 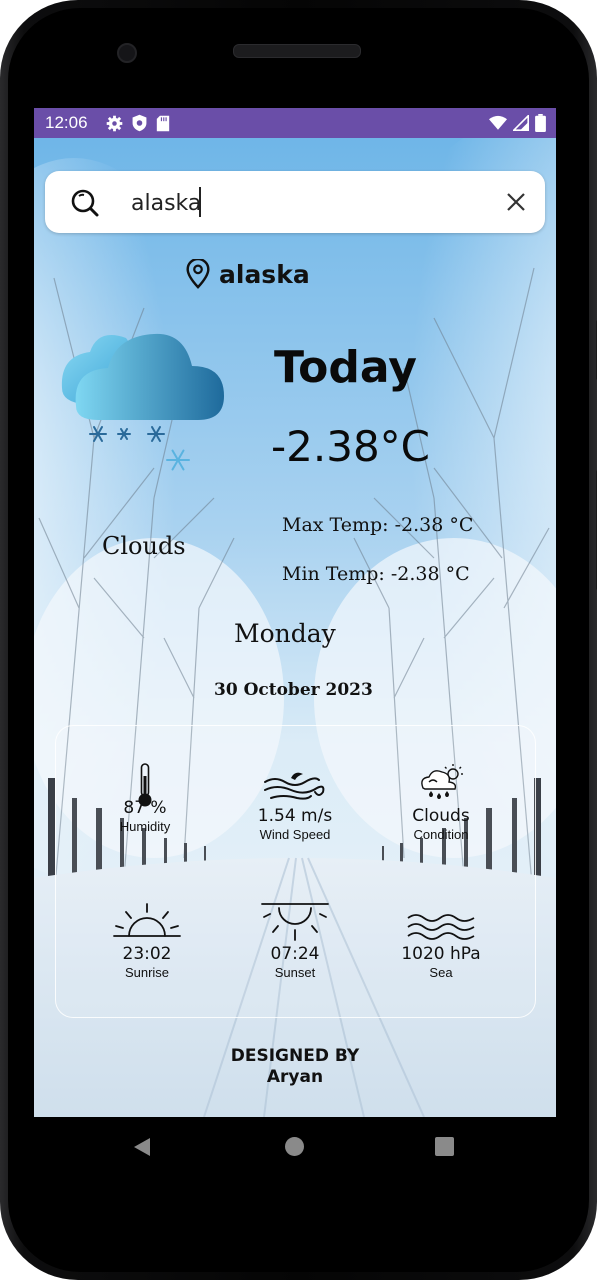 I want to click on weather-condition: Clouds, so click(x=144, y=546).